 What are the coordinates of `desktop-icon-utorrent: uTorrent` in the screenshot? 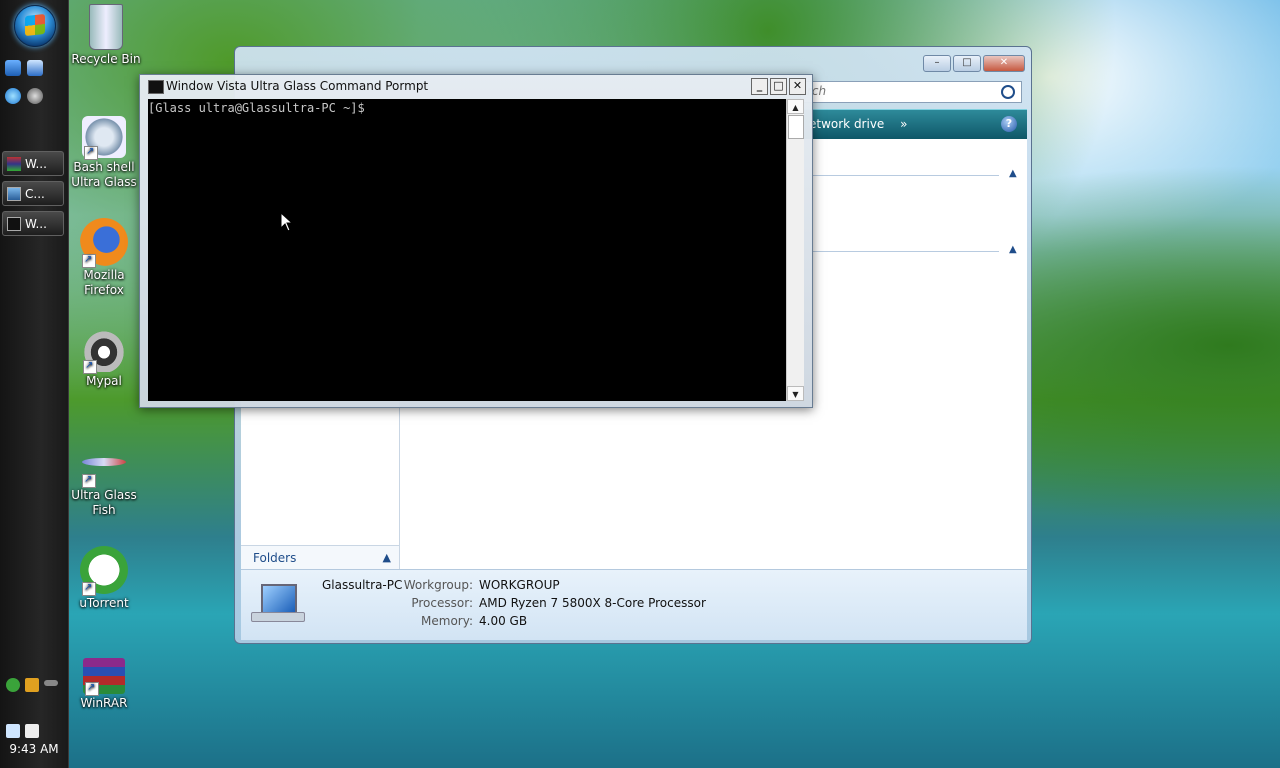 It's located at (104, 578).